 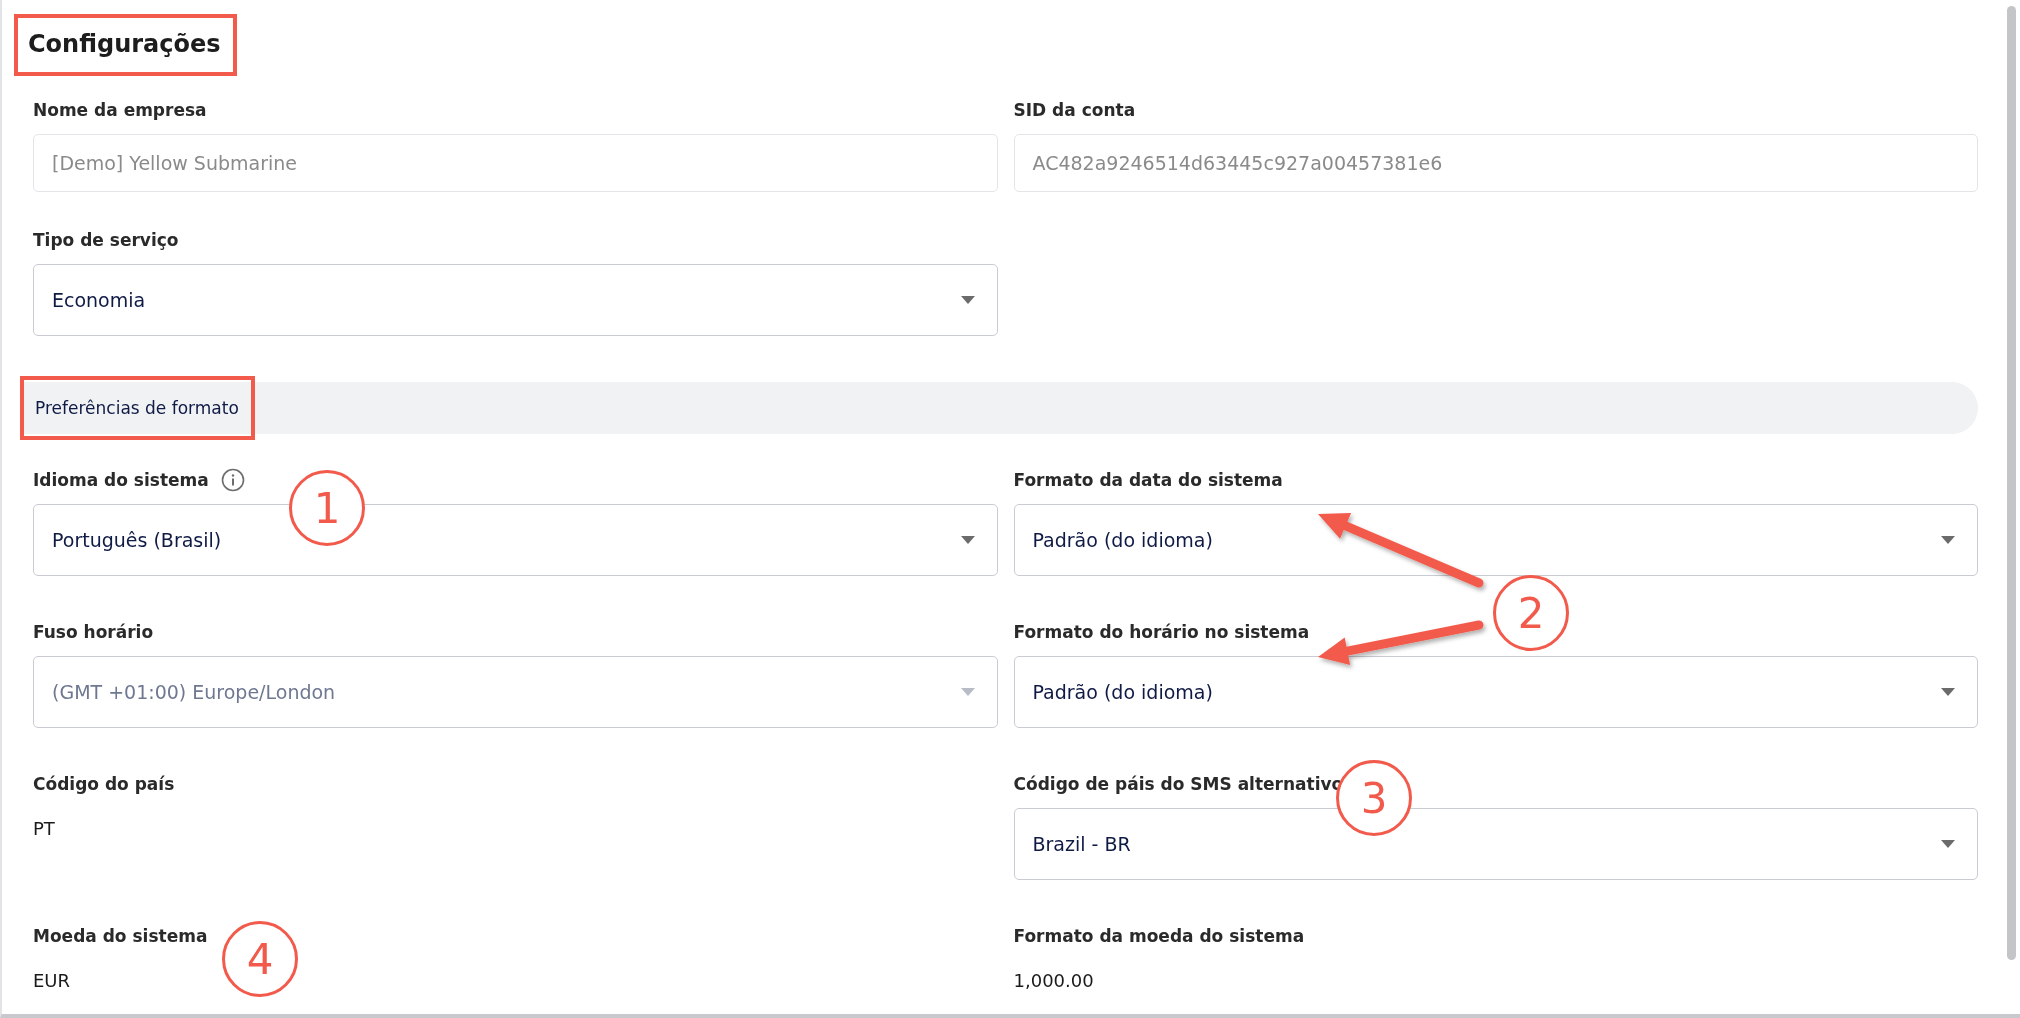 I want to click on field-value: 1,000.00, so click(x=1053, y=980).